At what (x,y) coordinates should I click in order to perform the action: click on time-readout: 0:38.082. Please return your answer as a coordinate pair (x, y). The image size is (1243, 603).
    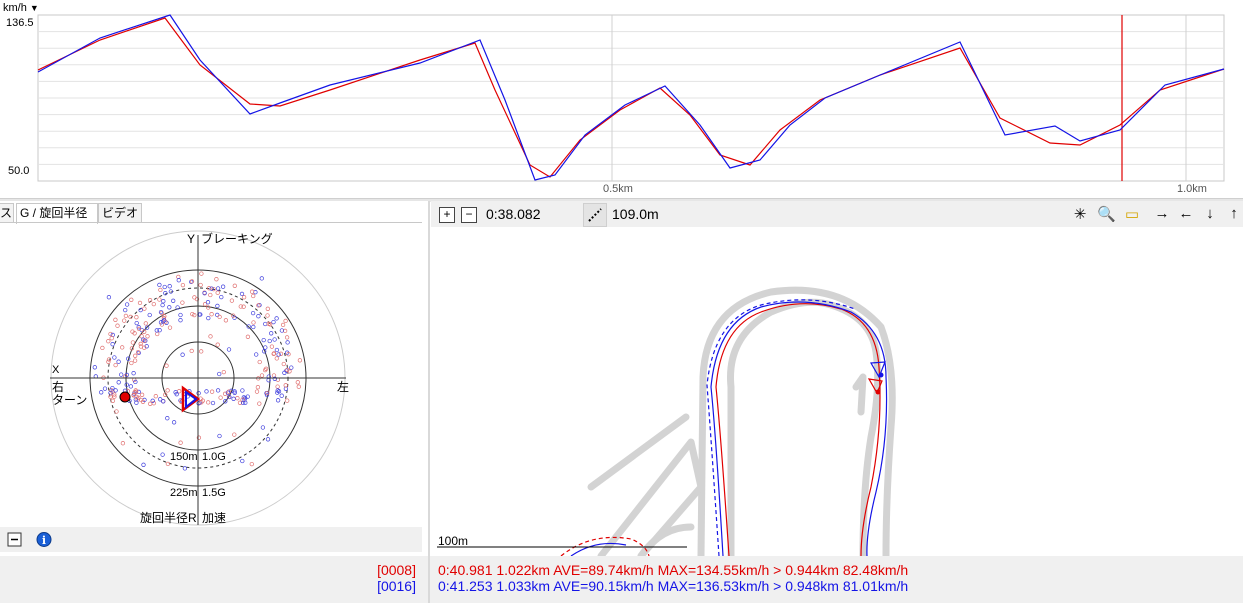
    Looking at the image, I should click on (513, 214).